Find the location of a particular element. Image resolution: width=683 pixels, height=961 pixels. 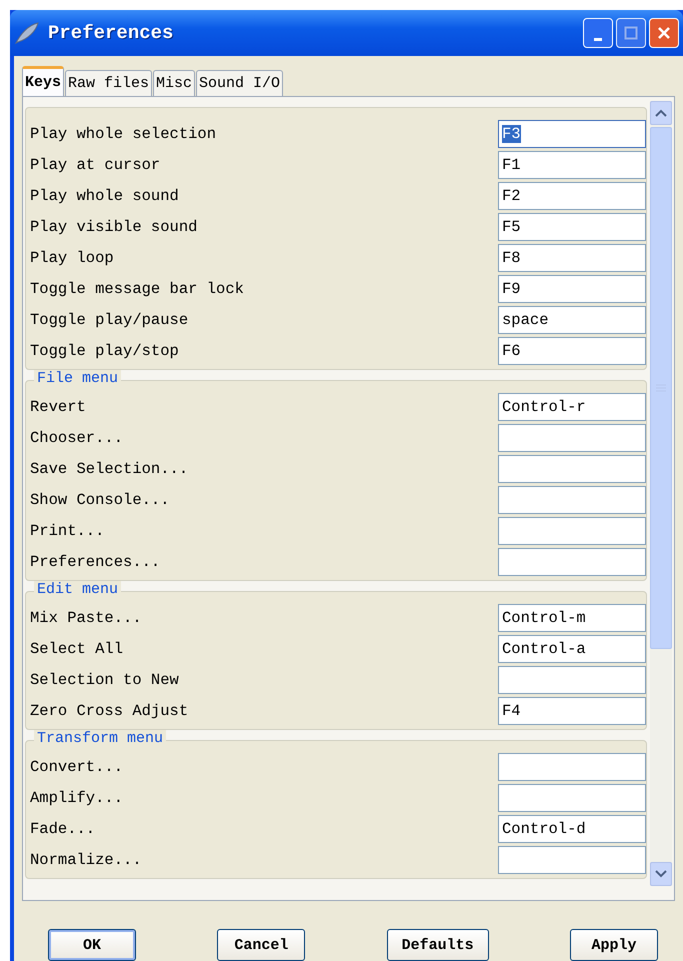

shortcut-label: Toggle play/stop is located at coordinates (104, 351).